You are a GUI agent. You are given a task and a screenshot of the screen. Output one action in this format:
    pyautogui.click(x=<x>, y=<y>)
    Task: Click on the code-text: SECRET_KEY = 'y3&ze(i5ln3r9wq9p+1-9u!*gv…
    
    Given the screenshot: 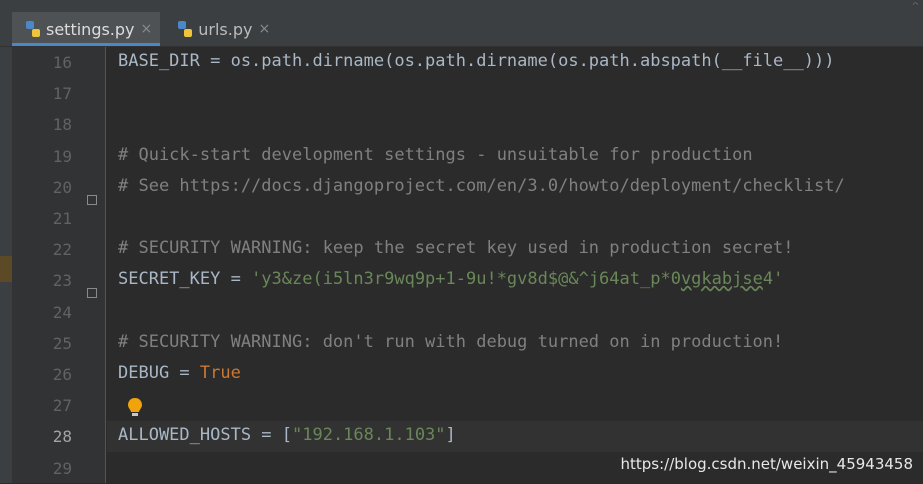 What is the action you would take?
    pyautogui.click(x=450, y=279)
    